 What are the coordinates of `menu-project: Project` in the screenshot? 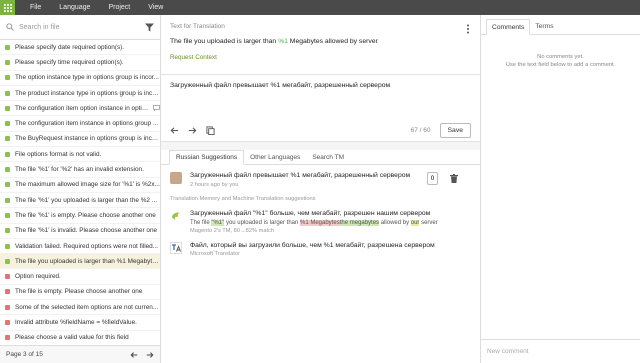 It's located at (119, 7).